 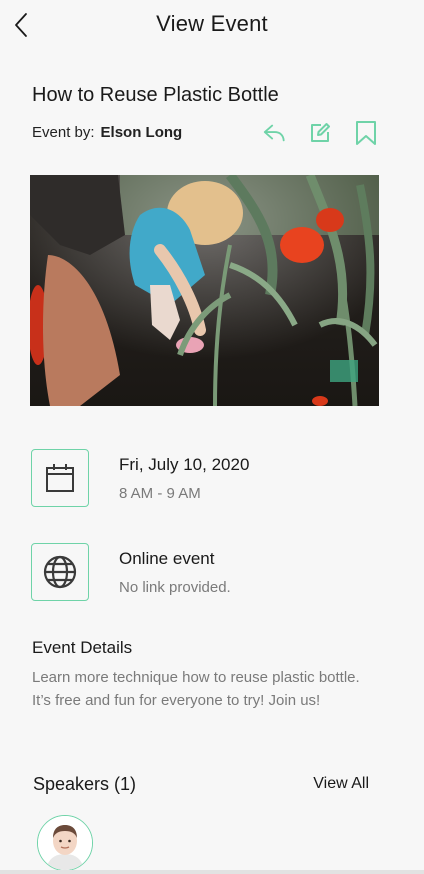 I want to click on bookmark-button, so click(x=366, y=133).